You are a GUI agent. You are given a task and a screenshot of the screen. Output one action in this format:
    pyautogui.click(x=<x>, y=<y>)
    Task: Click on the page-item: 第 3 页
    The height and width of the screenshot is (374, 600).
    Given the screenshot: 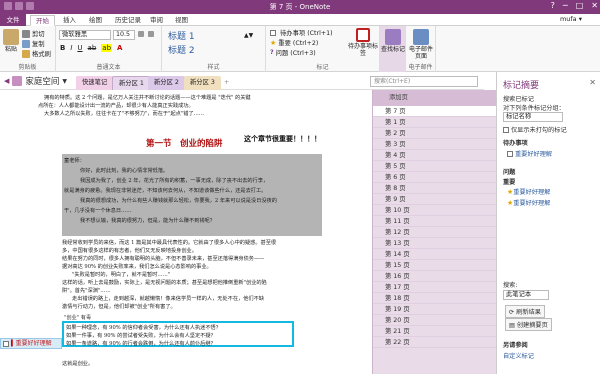 What is the action you would take?
    pyautogui.click(x=435, y=144)
    